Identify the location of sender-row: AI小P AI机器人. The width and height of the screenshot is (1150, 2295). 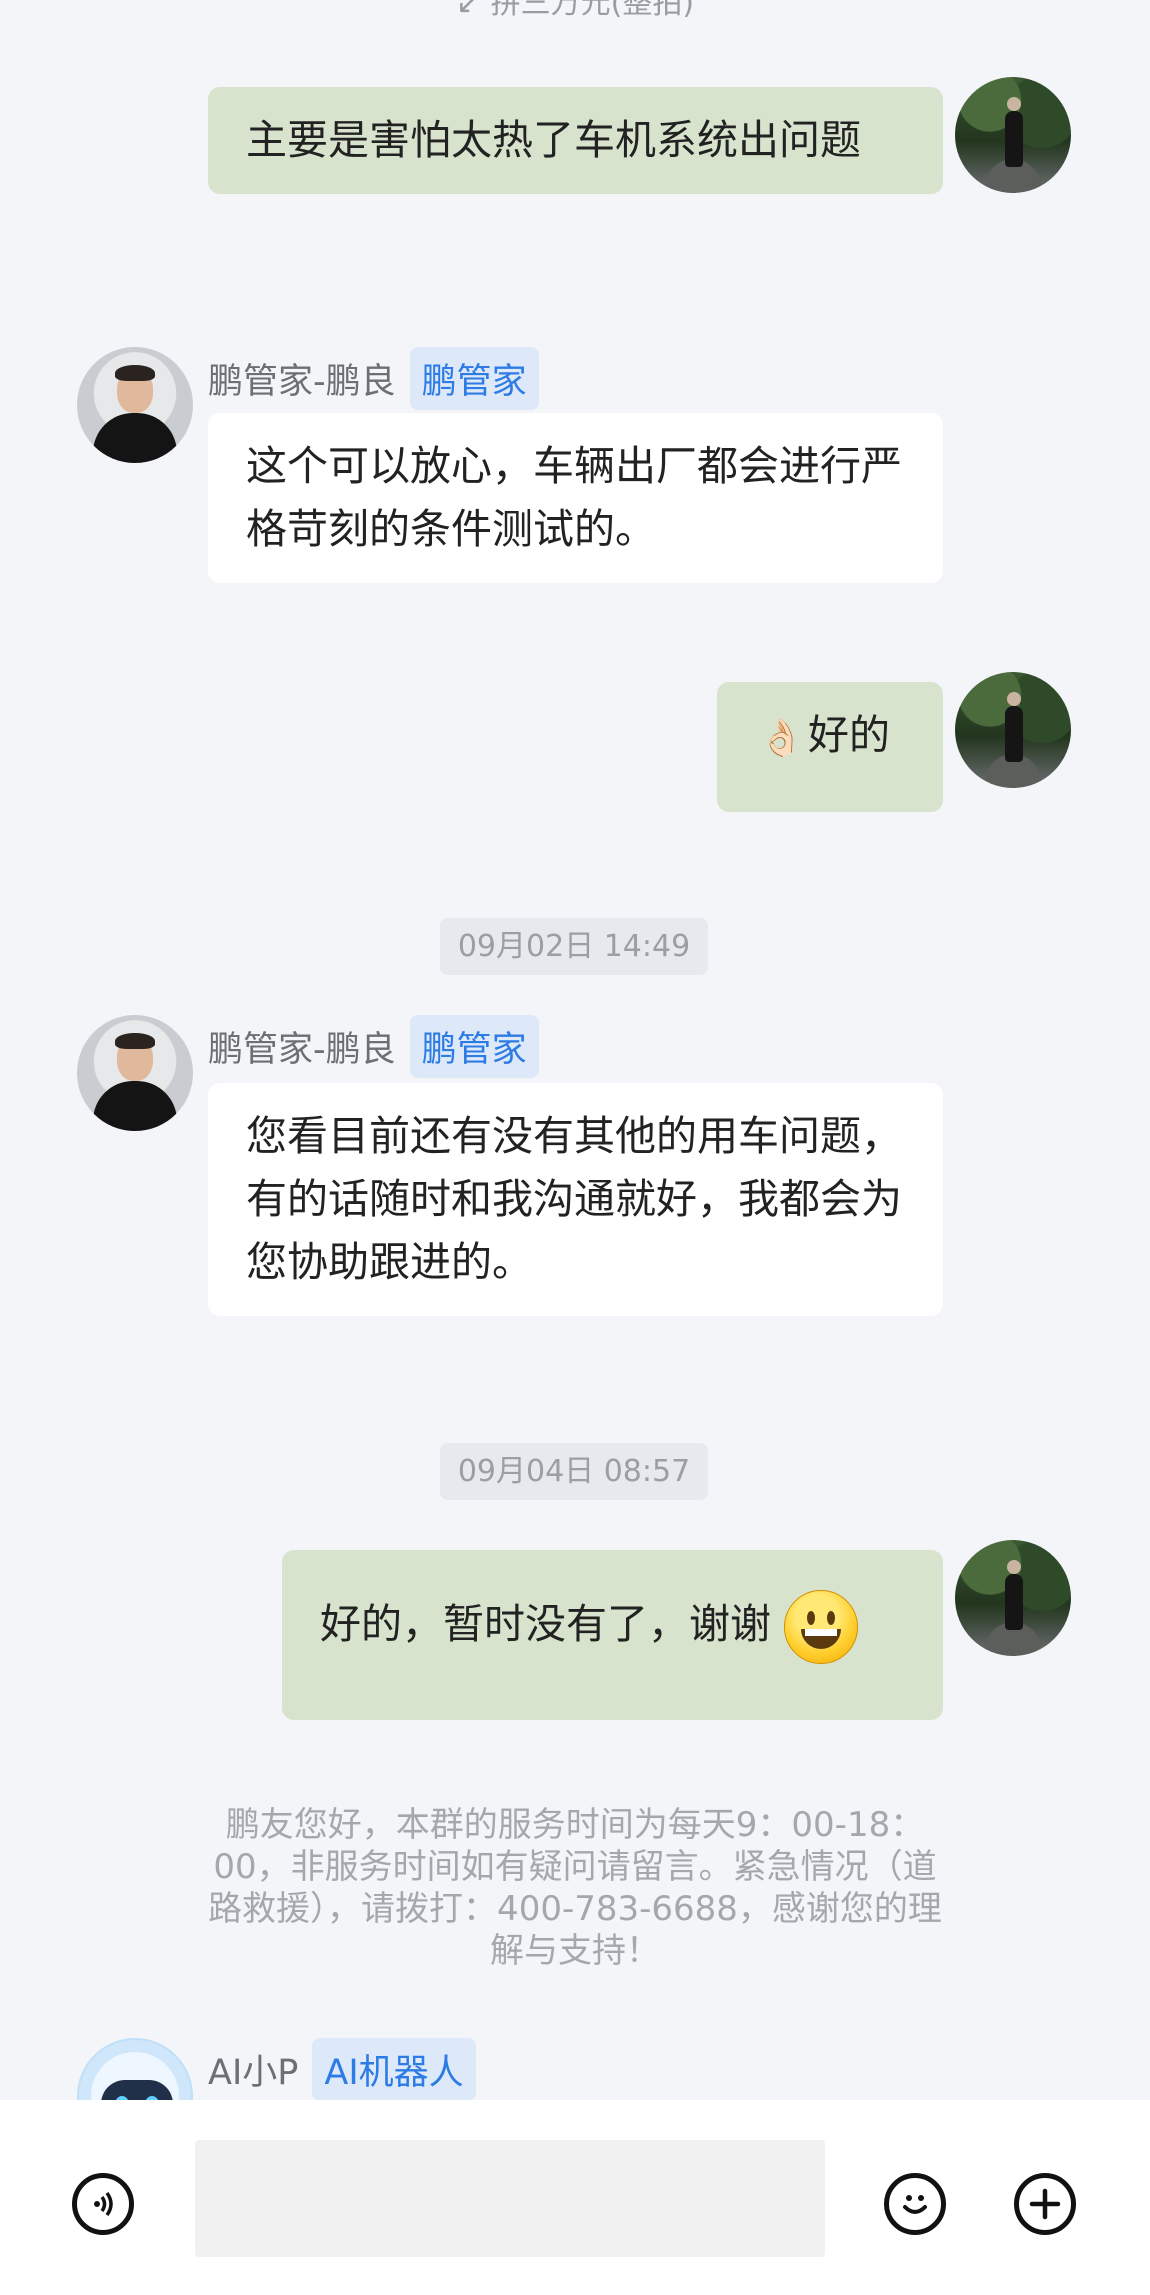
(342, 2069).